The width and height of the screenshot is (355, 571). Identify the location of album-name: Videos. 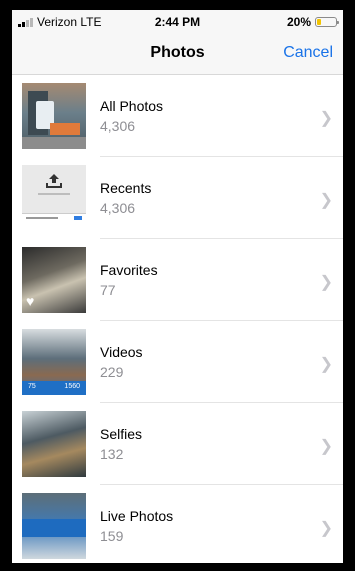
(121, 352).